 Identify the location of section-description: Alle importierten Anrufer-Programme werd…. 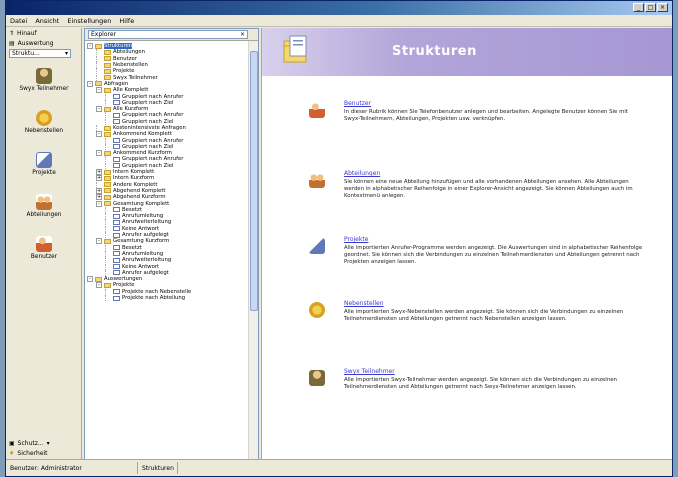
(493, 255).